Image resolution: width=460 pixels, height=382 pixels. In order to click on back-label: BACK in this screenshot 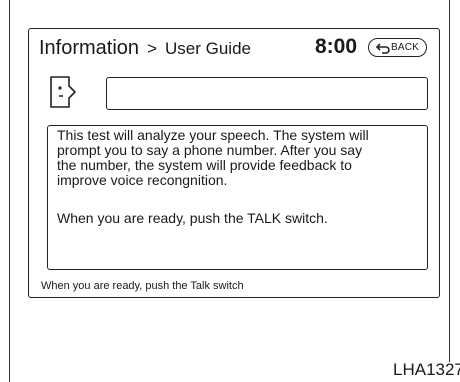, I will do `click(405, 47)`.